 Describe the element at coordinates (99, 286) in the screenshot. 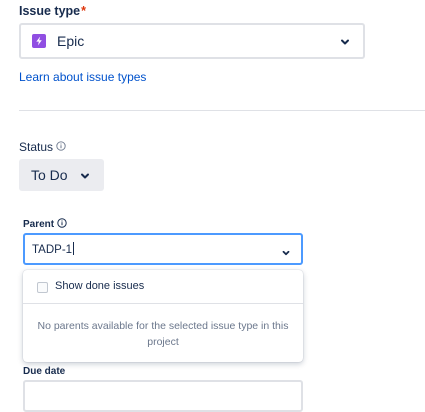

I see `show-done-issues-label: Show done issues` at that location.